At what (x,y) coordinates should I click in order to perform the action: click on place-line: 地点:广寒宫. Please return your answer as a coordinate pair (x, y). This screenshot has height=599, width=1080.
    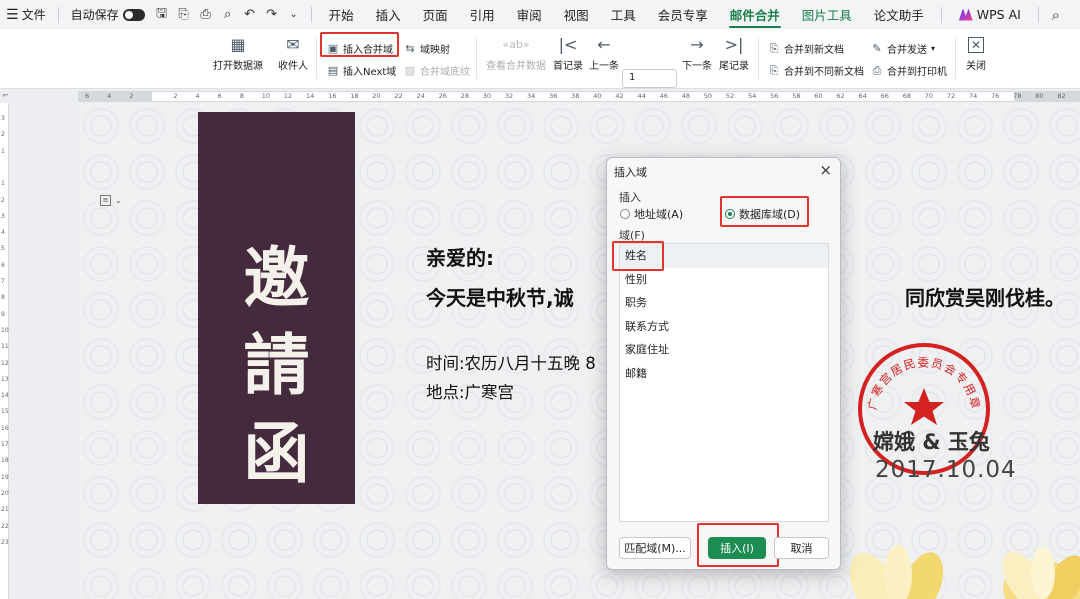
    Looking at the image, I should click on (470, 392).